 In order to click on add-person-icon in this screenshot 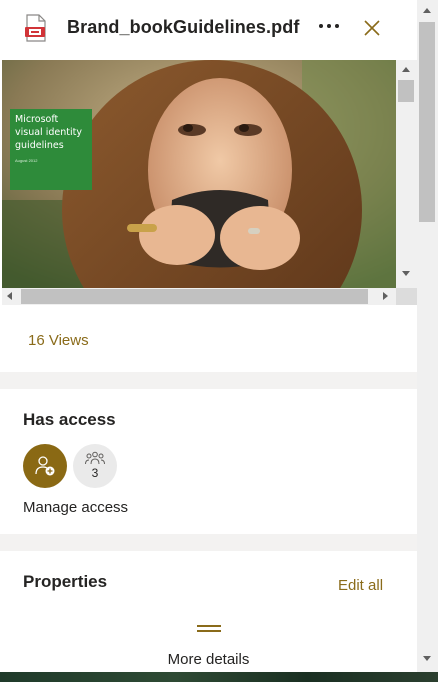, I will do `click(45, 466)`.